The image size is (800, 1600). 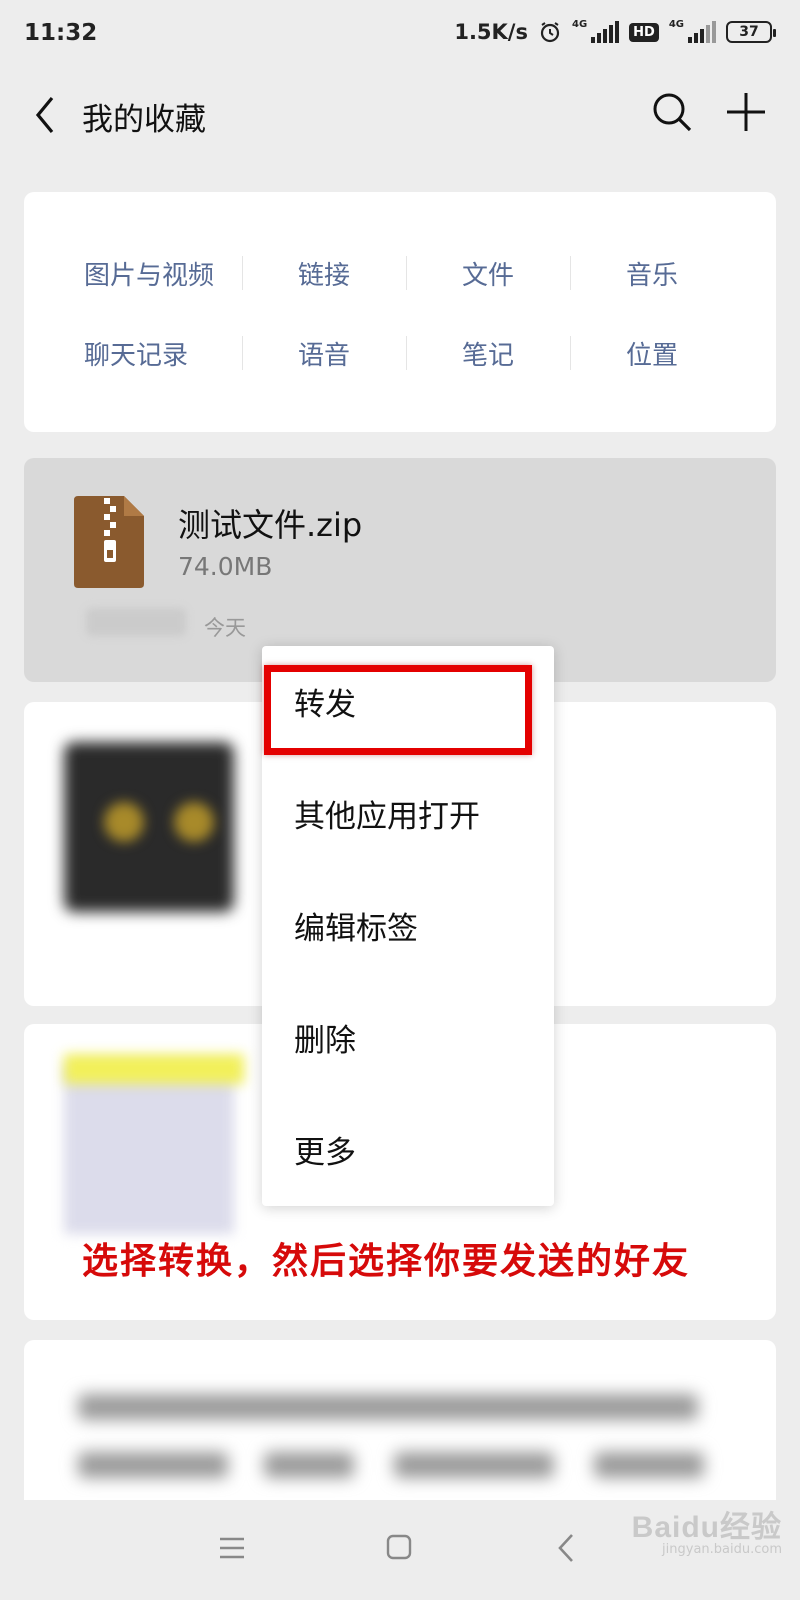 I want to click on instruction-annotation: 选择转换，然后选择你要发送的好友, so click(x=386, y=1261).